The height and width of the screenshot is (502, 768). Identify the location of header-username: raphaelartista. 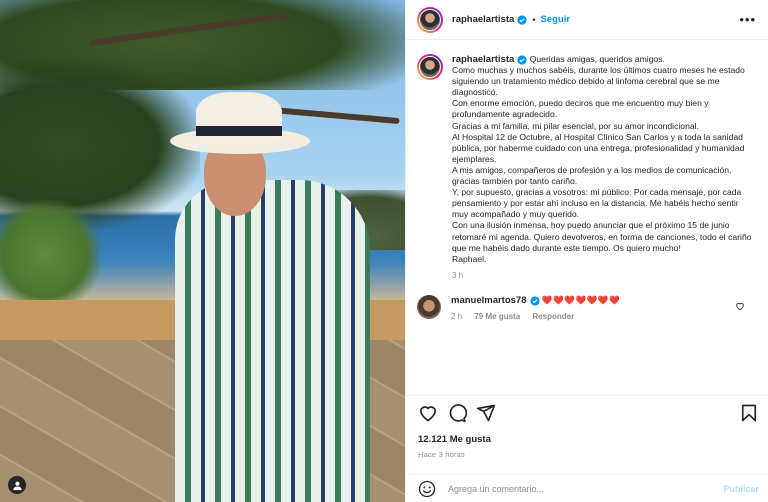
(483, 19).